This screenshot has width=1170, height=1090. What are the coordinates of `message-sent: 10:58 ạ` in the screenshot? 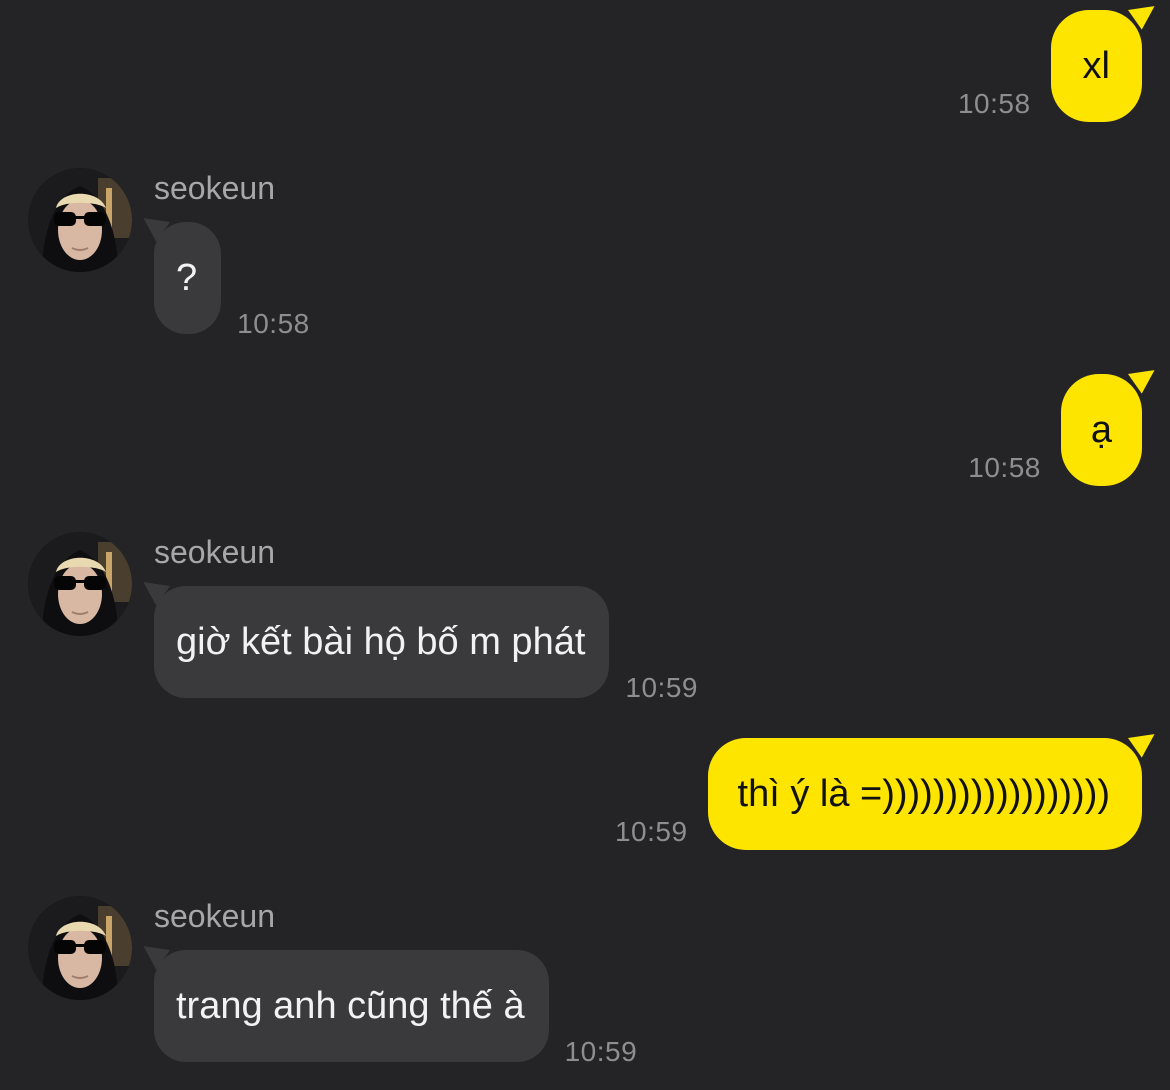 It's located at (1065, 423).